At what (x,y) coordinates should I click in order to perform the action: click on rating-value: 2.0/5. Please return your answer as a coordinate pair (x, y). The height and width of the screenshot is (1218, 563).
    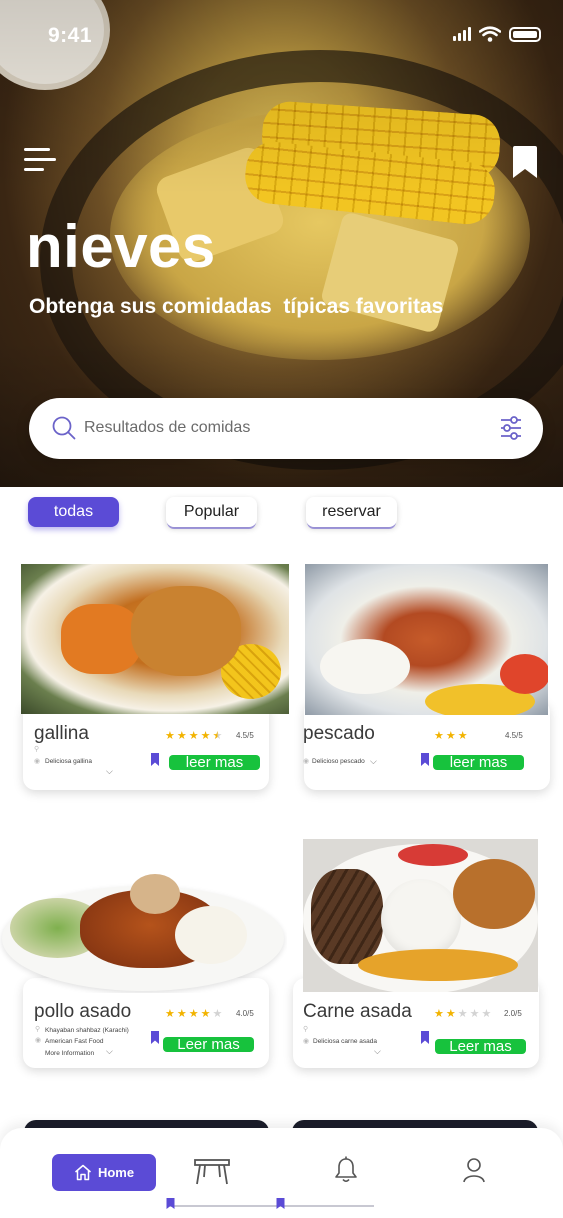
    Looking at the image, I should click on (513, 1013).